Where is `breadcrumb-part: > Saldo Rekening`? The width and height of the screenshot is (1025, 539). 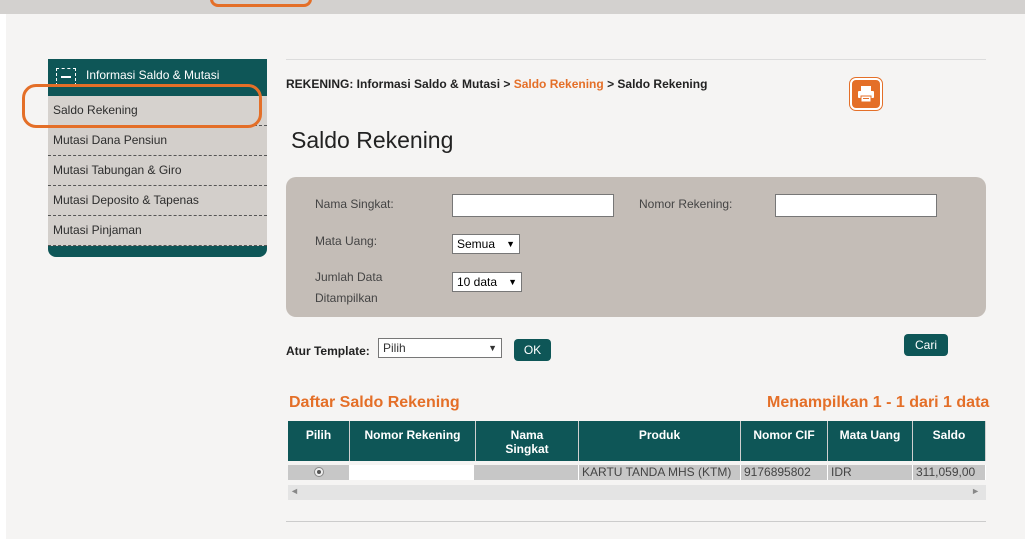
breadcrumb-part: > Saldo Rekening is located at coordinates (655, 84).